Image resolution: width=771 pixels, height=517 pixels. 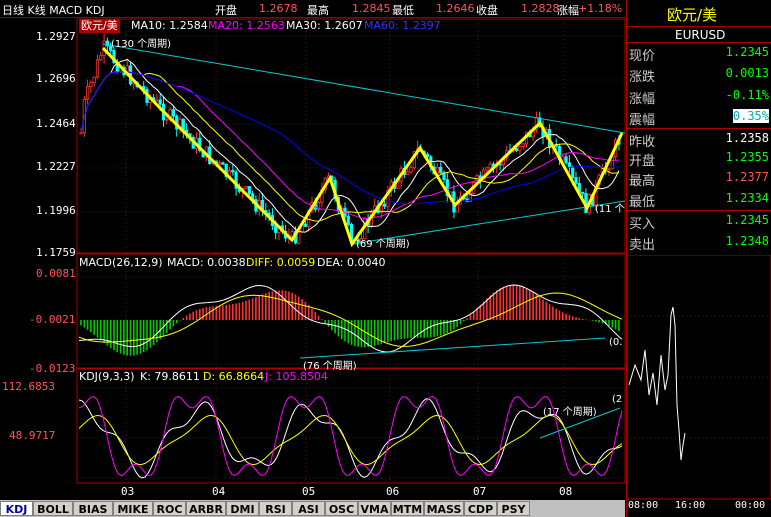 I want to click on high-value: 1.2845, so click(x=371, y=8).